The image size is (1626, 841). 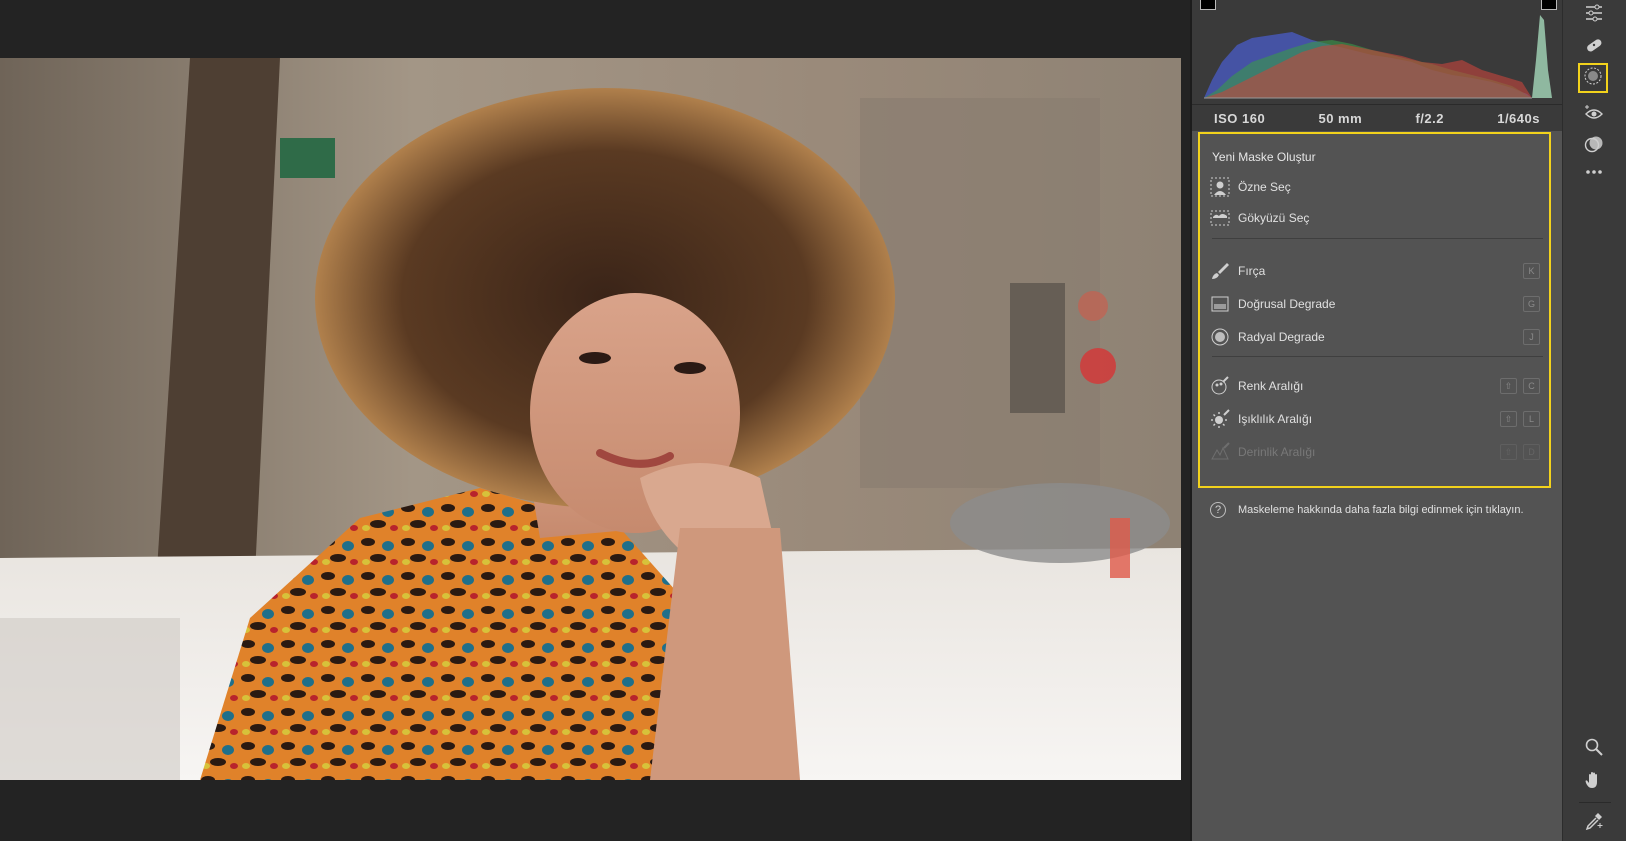 I want to click on linear-gradient-icon, so click(x=1220, y=304).